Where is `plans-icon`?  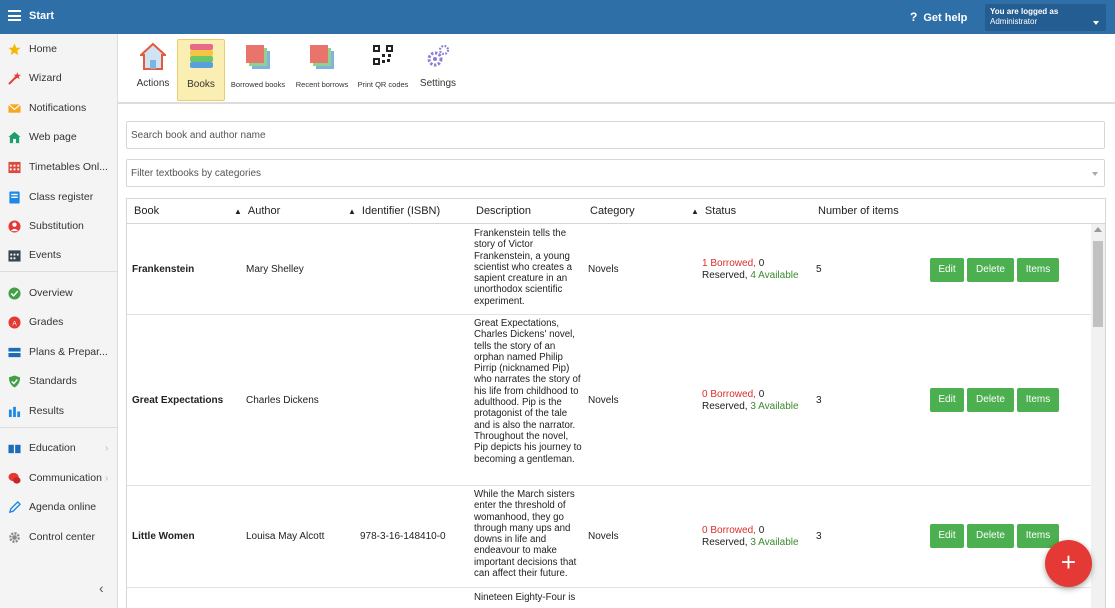 plans-icon is located at coordinates (14, 352).